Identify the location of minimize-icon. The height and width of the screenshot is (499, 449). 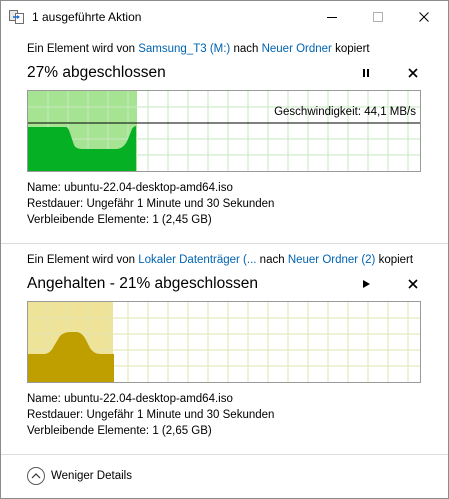
(332, 17).